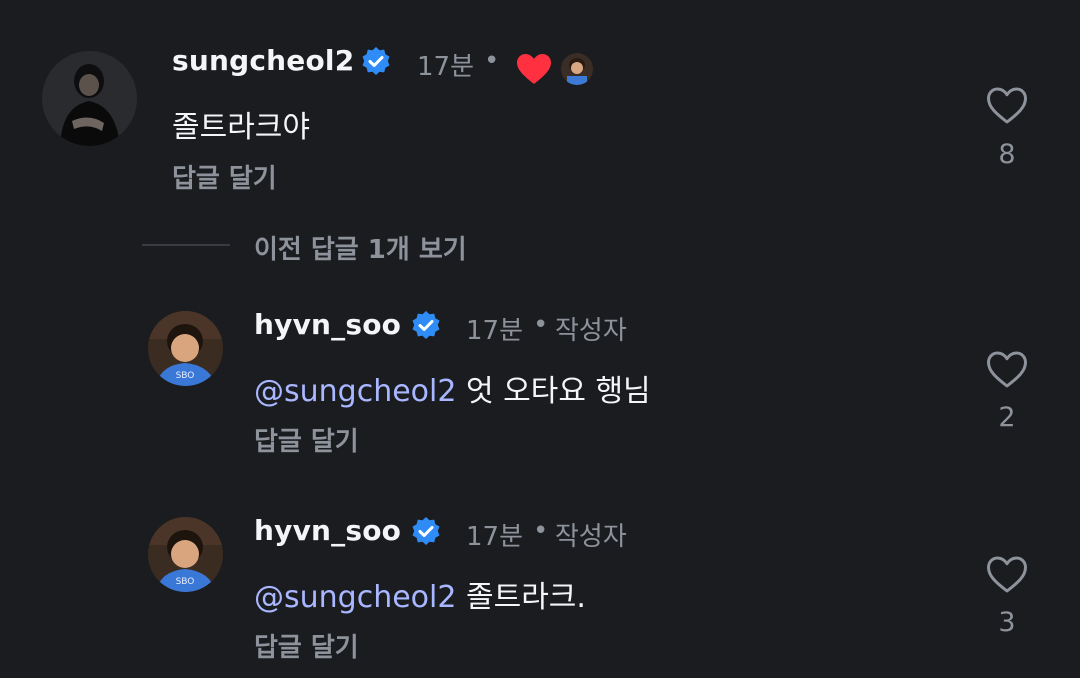 The image size is (1080, 678). What do you see at coordinates (89, 98) in the screenshot?
I see `avatar-sungcheol2` at bounding box center [89, 98].